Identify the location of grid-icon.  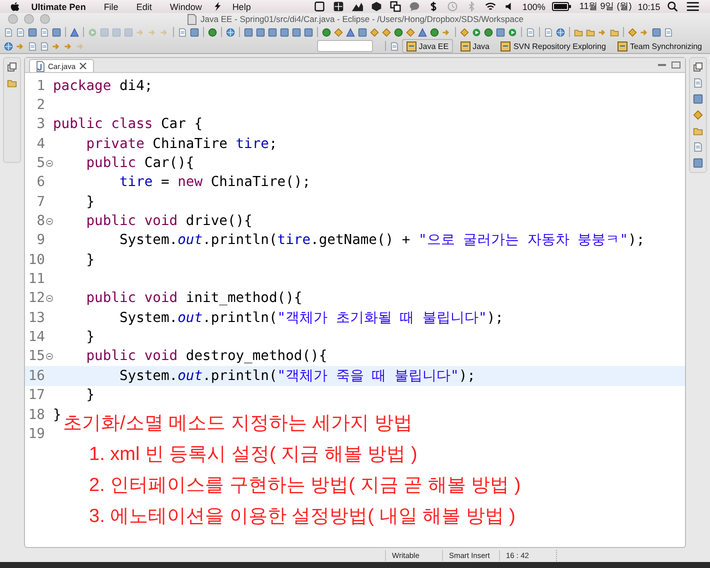
(338, 6).